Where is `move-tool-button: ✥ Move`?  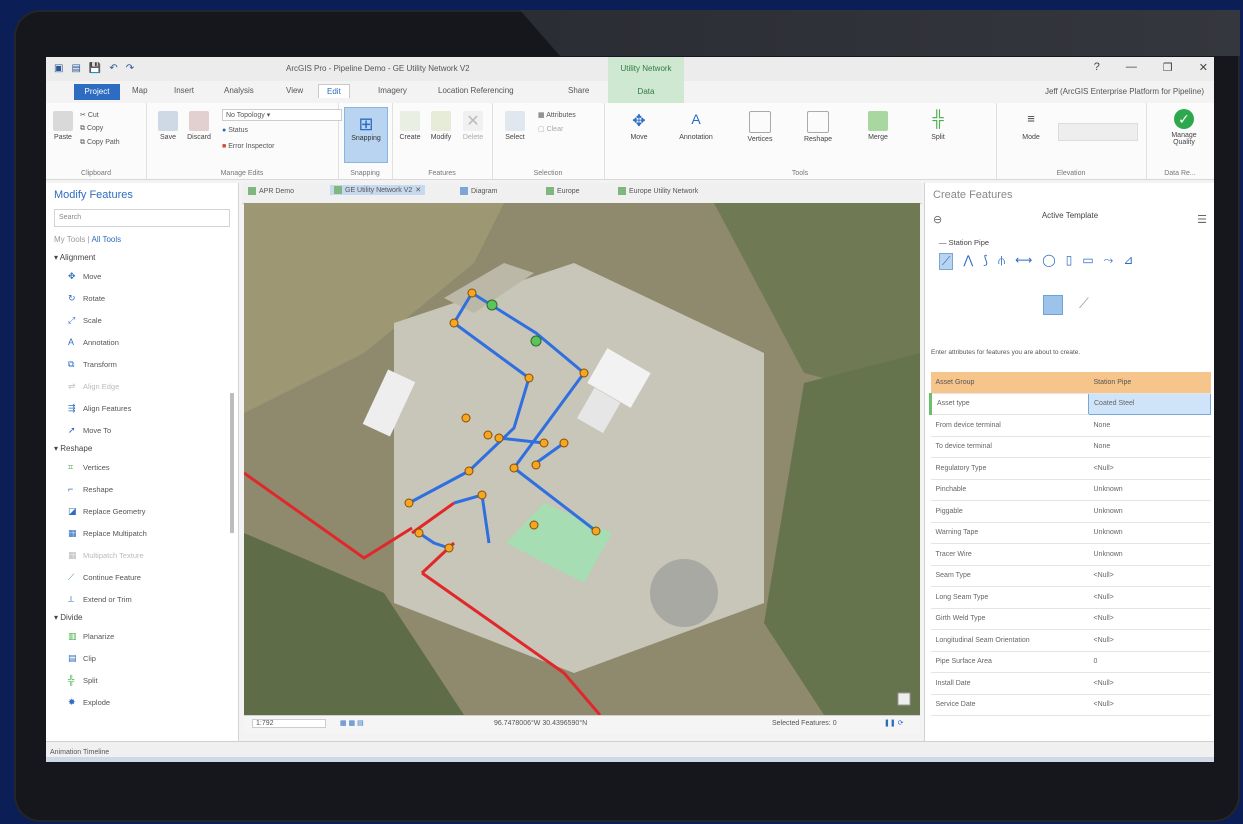
move-tool-button: ✥ Move is located at coordinates (639, 126).